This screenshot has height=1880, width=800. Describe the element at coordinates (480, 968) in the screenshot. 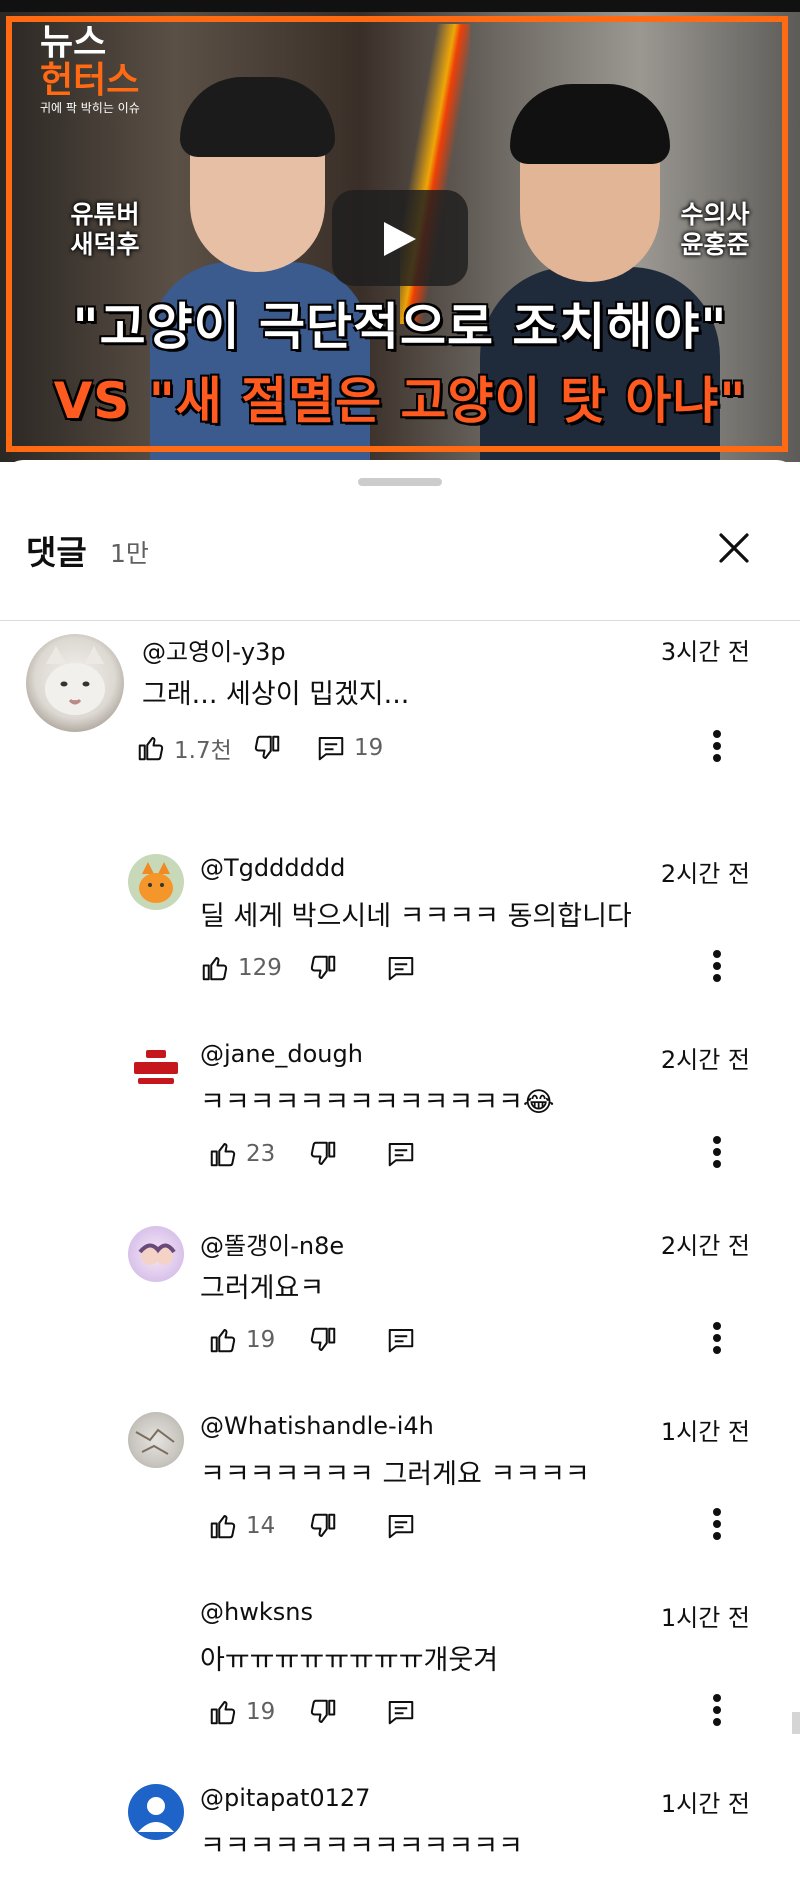

I see `comment-actions: 129` at that location.